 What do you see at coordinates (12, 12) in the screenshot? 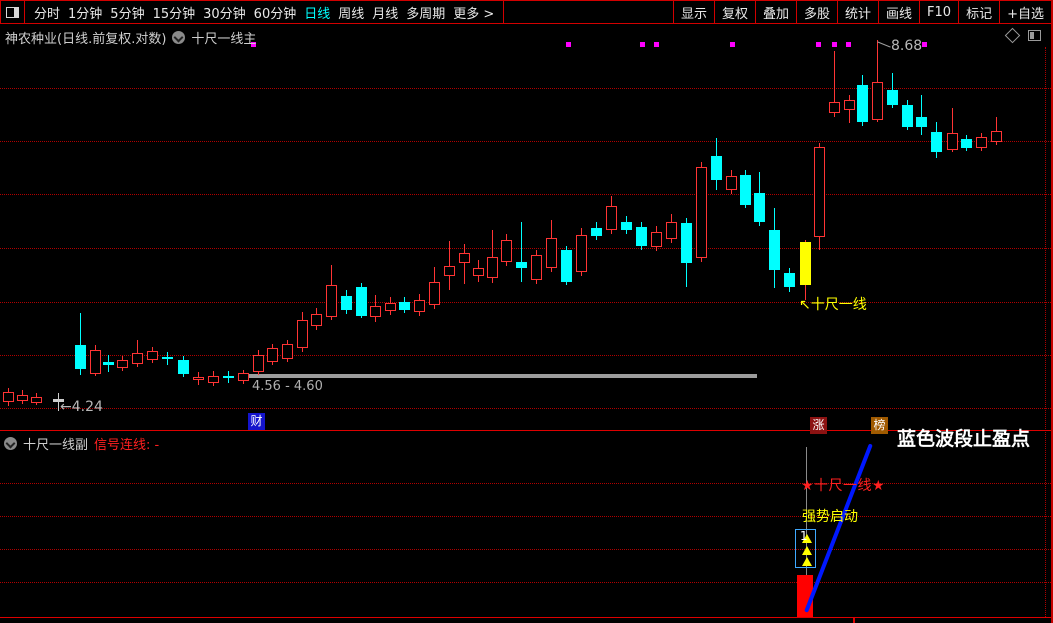
I see `window-layout-button` at bounding box center [12, 12].